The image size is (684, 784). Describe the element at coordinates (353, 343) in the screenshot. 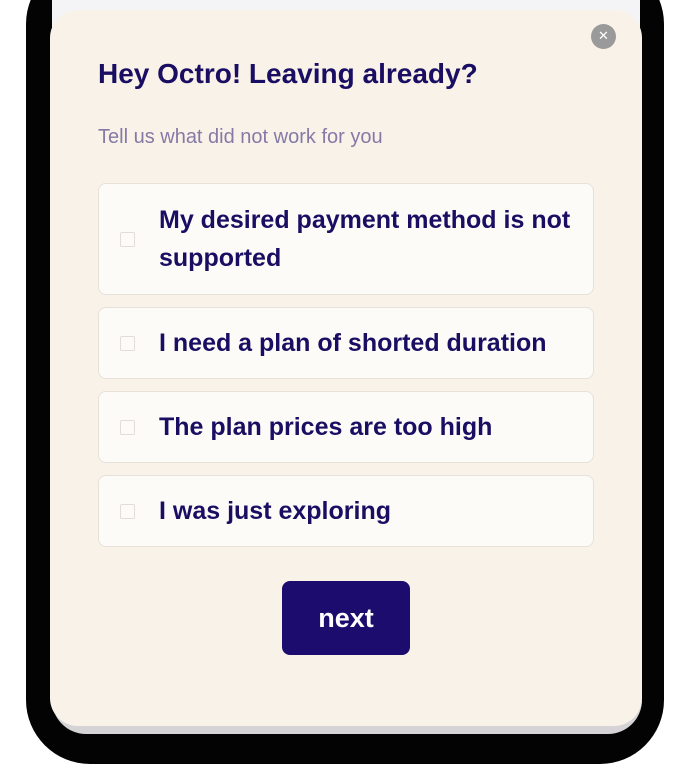

I see `option-label: I need a plan of shorted duration` at that location.